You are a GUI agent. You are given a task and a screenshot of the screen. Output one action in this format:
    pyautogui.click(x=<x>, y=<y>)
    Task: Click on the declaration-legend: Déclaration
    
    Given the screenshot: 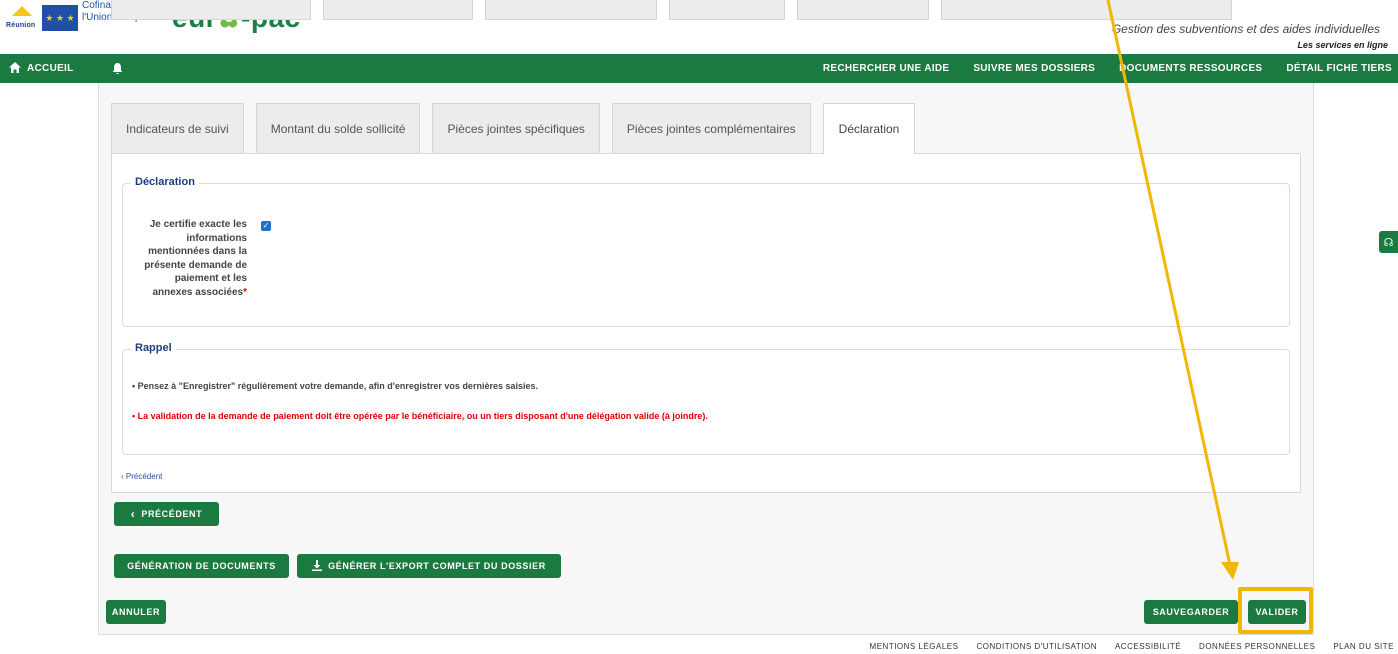 What is the action you would take?
    pyautogui.click(x=165, y=182)
    